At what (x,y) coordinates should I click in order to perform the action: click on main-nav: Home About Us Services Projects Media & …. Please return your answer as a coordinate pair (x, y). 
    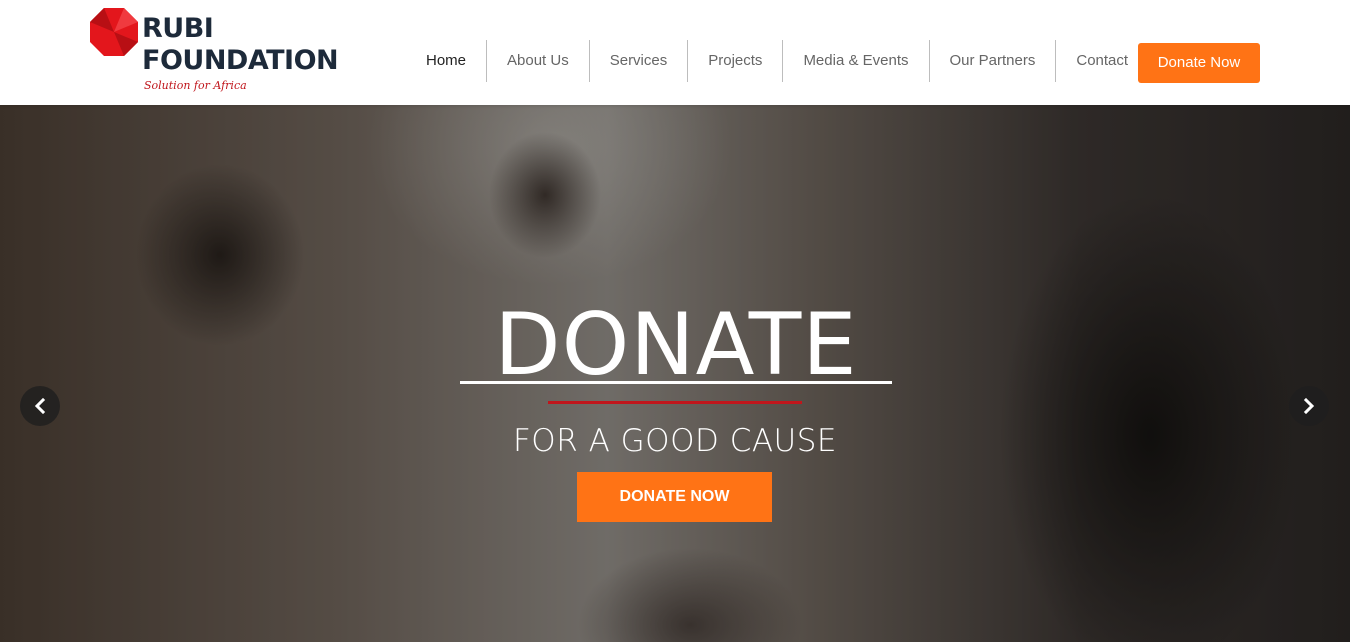
    Looking at the image, I should click on (777, 61).